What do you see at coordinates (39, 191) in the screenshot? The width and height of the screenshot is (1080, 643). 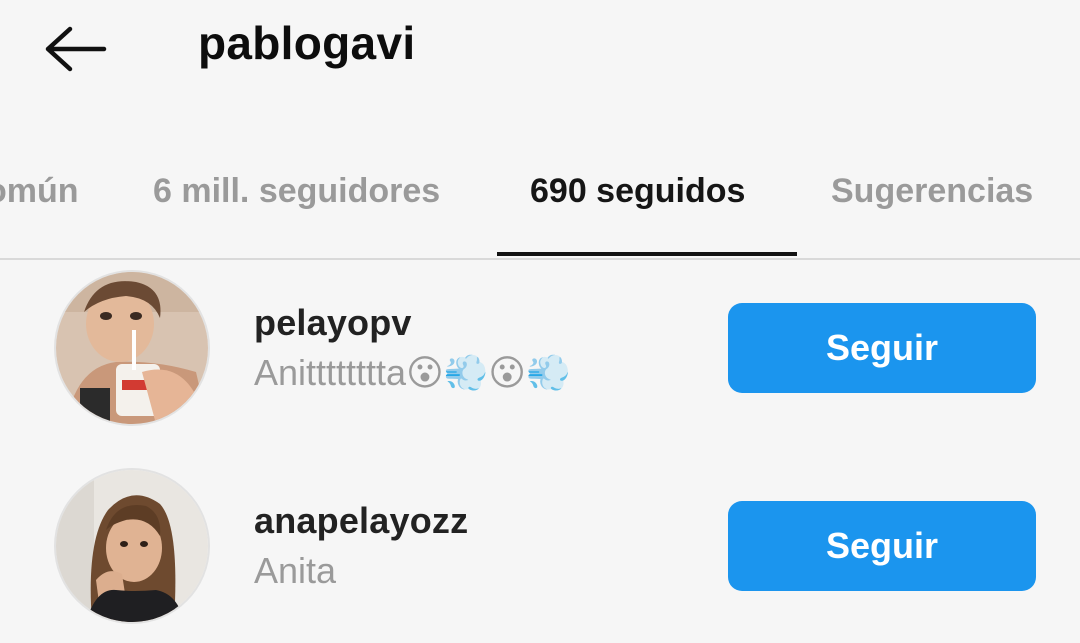 I see `tab-mutual: omún` at bounding box center [39, 191].